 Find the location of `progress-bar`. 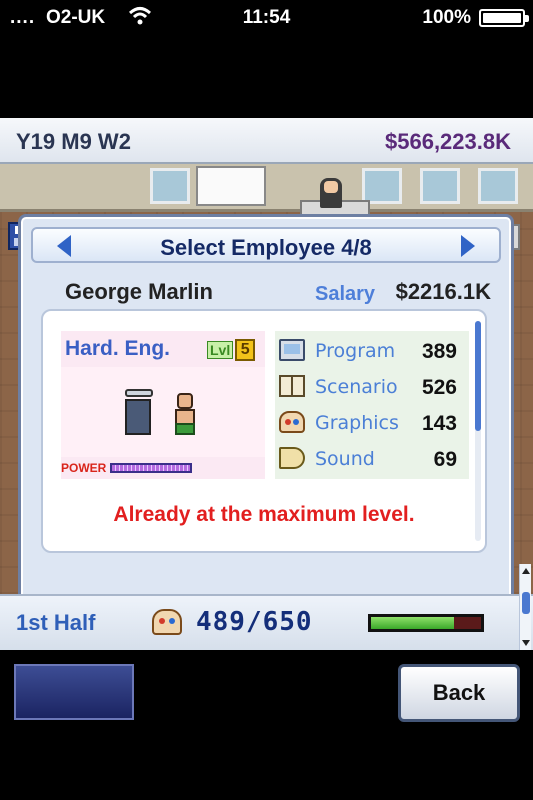

progress-bar is located at coordinates (426, 623).